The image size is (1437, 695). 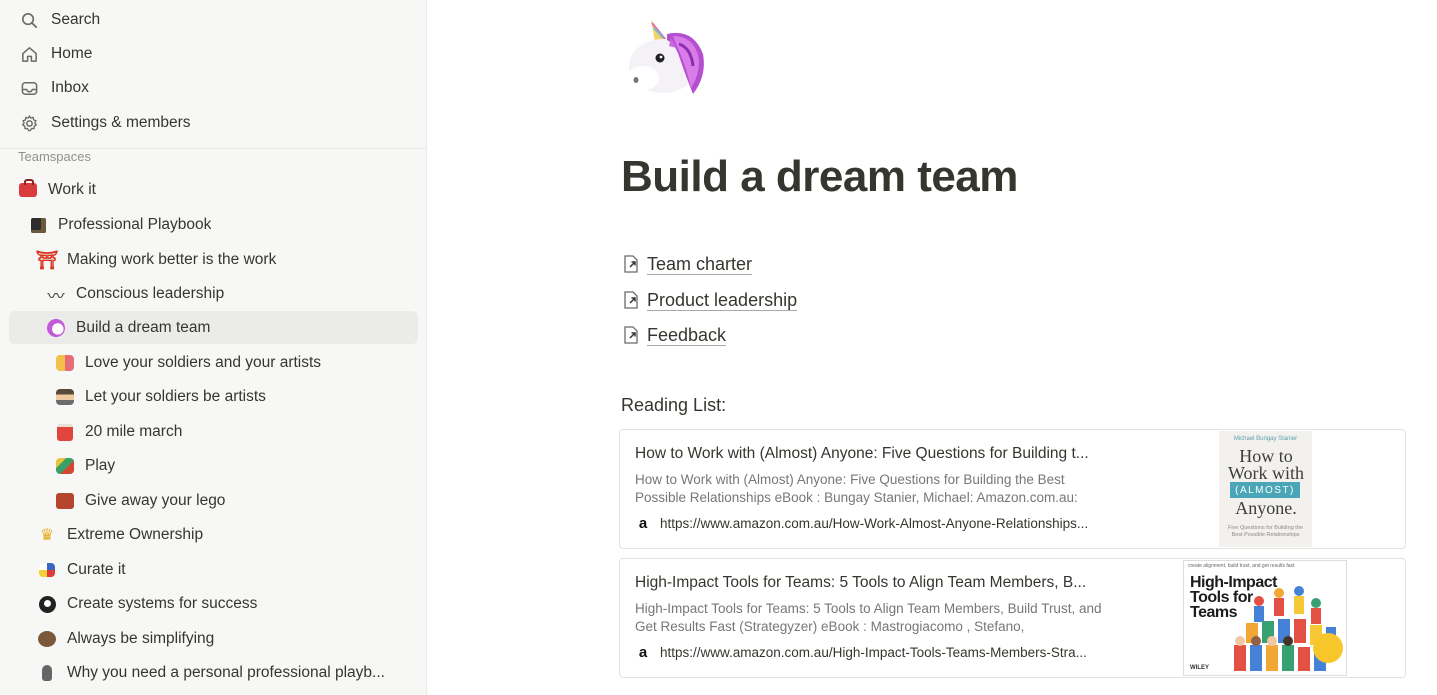 What do you see at coordinates (121, 122) in the screenshot?
I see `sidebar-item-label: Settings & members` at bounding box center [121, 122].